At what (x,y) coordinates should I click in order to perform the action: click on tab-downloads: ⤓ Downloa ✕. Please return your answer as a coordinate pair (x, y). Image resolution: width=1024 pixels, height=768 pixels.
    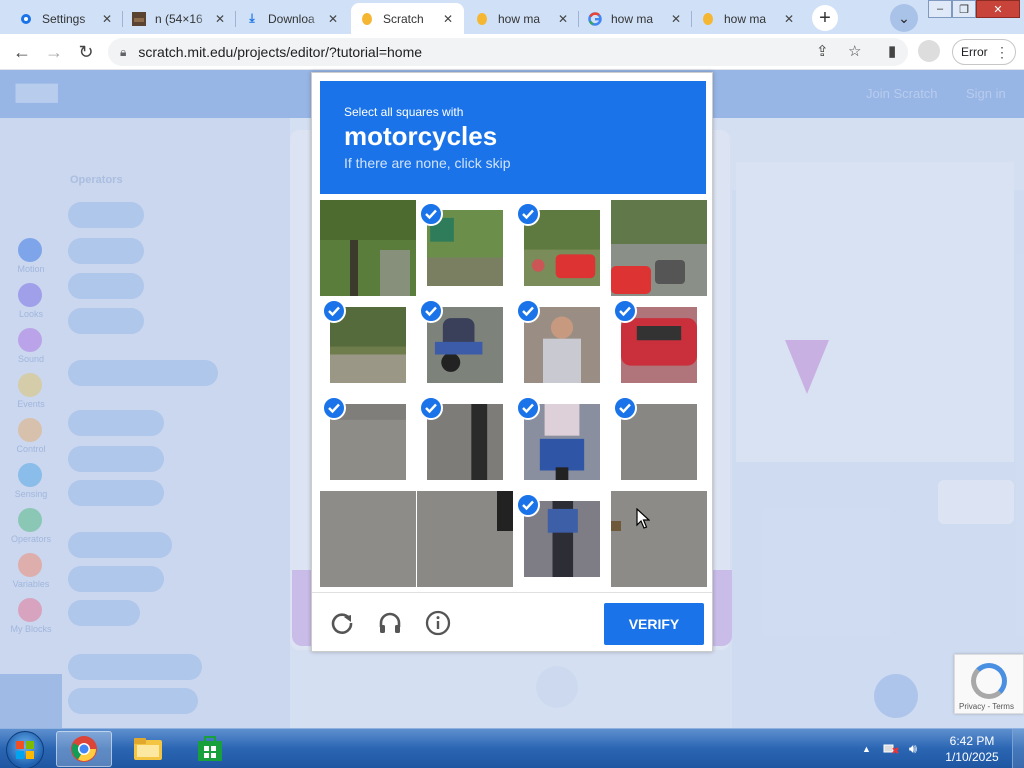
    Looking at the image, I should click on (292, 18).